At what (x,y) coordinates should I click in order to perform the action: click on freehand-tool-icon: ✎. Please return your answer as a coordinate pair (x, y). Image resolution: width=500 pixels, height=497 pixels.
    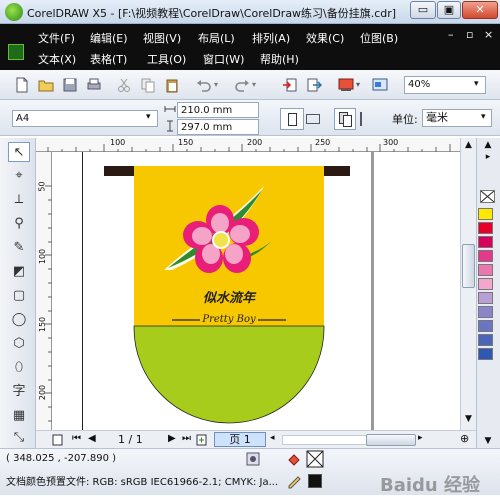
    Looking at the image, I should click on (19, 248).